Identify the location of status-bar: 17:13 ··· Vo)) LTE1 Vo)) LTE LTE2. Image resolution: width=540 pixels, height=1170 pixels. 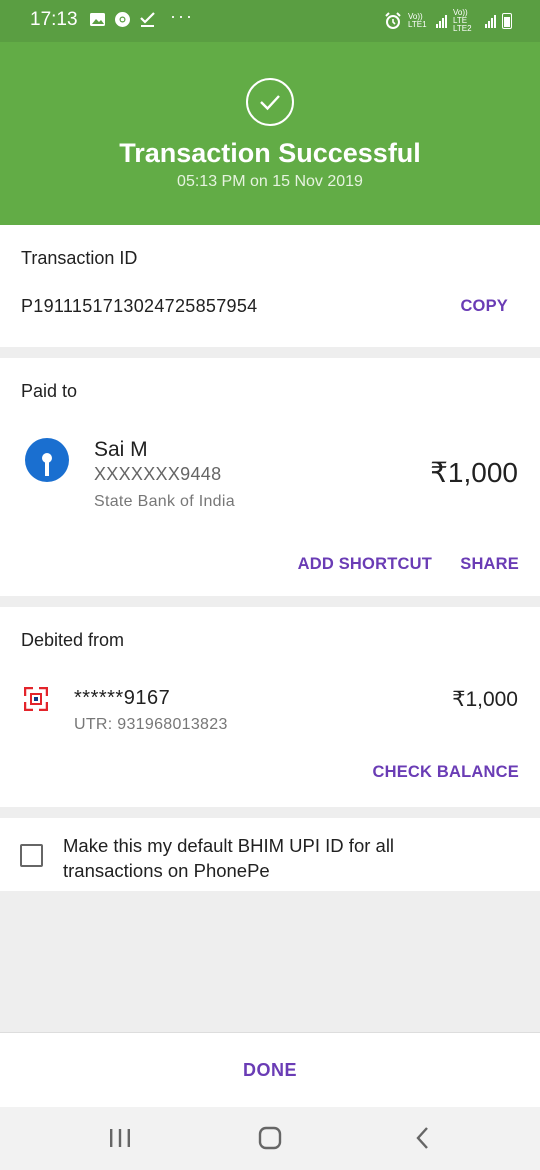
(270, 21).